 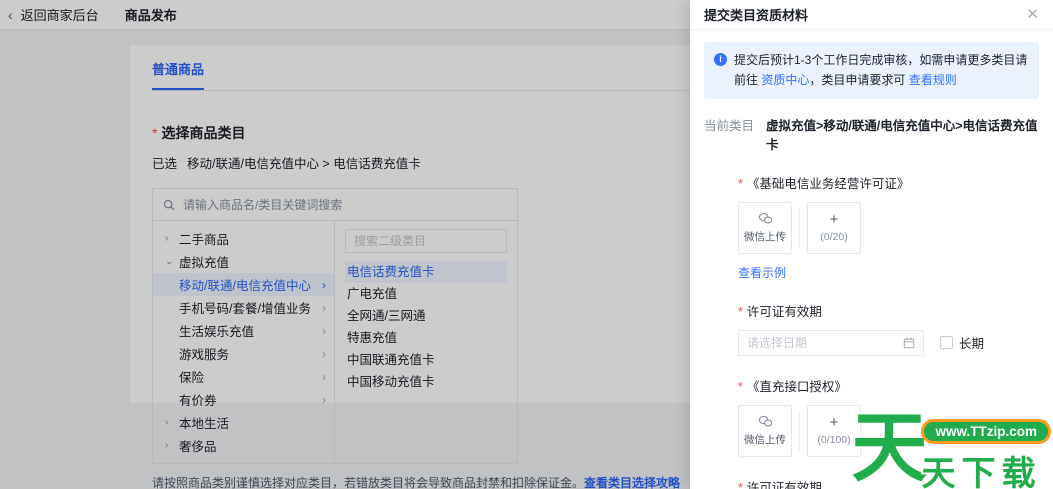 I want to click on field-label-license-validity-2: * 许可证有效期, so click(x=888, y=483).